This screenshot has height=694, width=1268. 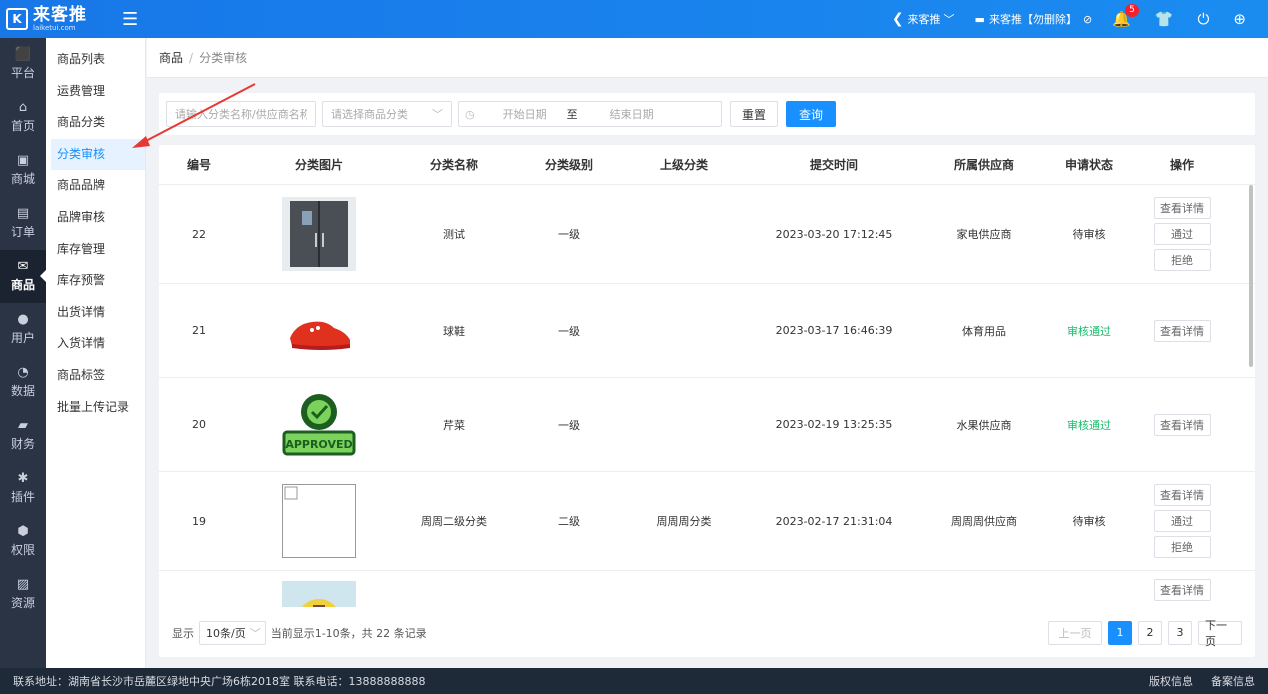 What do you see at coordinates (95, 250) in the screenshot?
I see `submenu-item-6: 库存管理` at bounding box center [95, 250].